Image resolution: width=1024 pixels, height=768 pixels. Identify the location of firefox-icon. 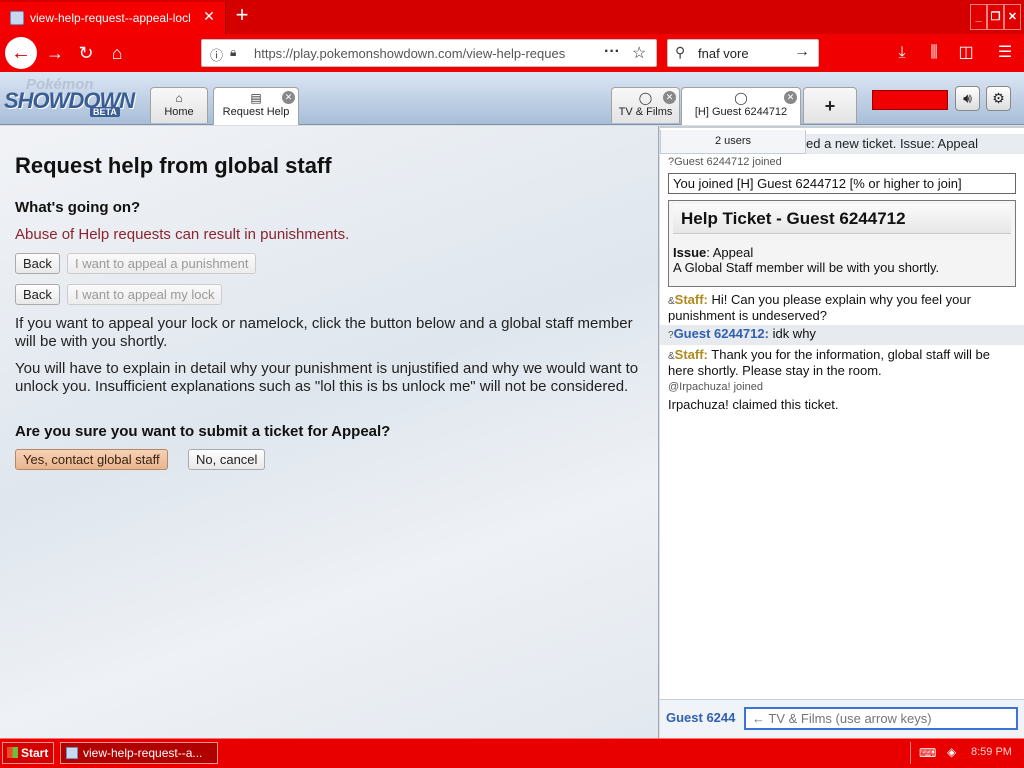
(72, 753).